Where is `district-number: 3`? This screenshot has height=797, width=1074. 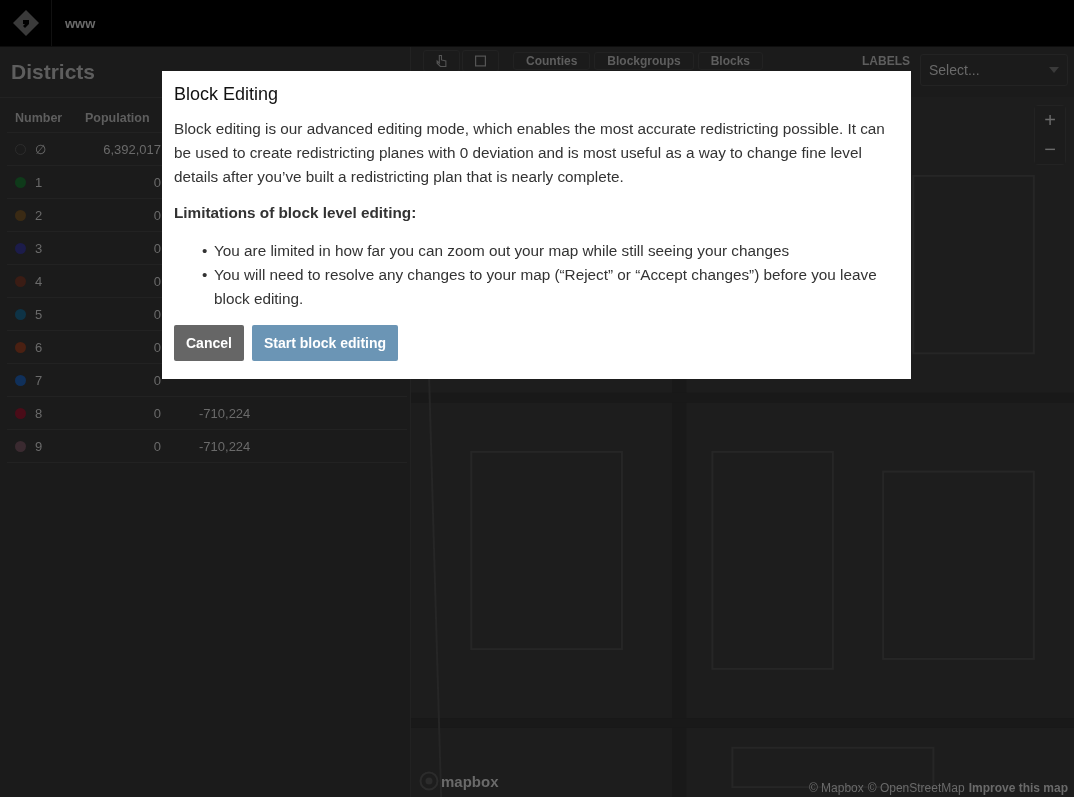 district-number: 3 is located at coordinates (39, 249).